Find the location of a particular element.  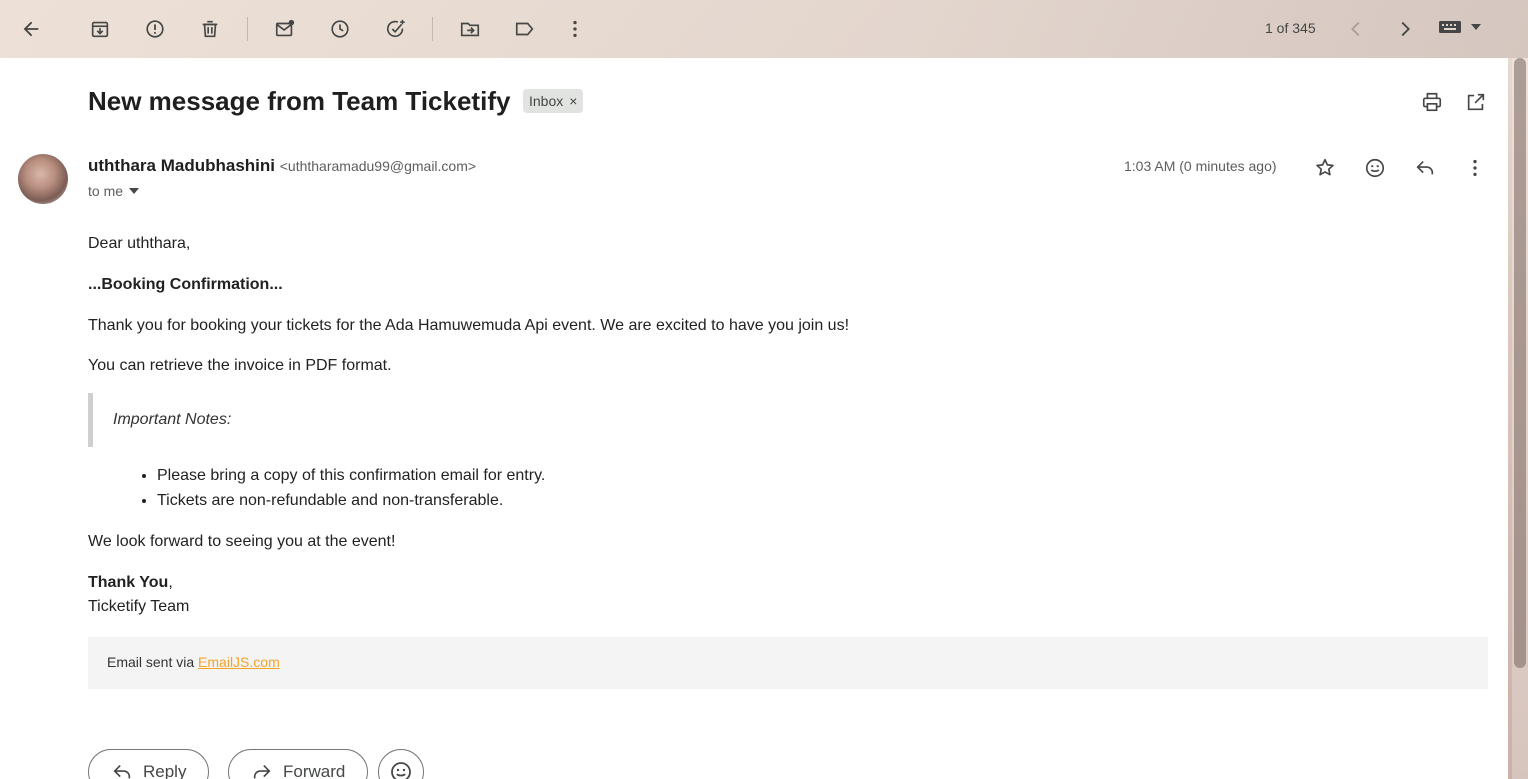

recipient-toggle: to me is located at coordinates (114, 191).